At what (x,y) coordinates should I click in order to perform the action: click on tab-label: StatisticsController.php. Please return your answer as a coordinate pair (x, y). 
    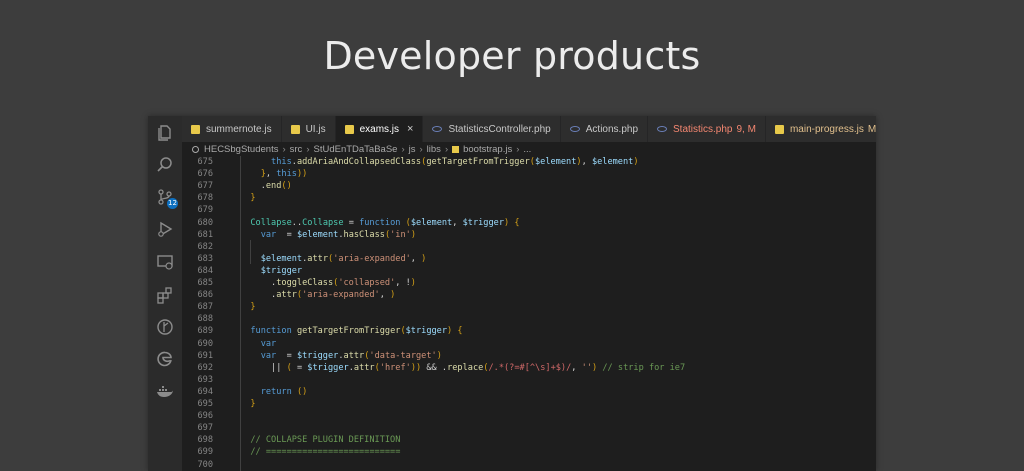
    Looking at the image, I should click on (499, 129).